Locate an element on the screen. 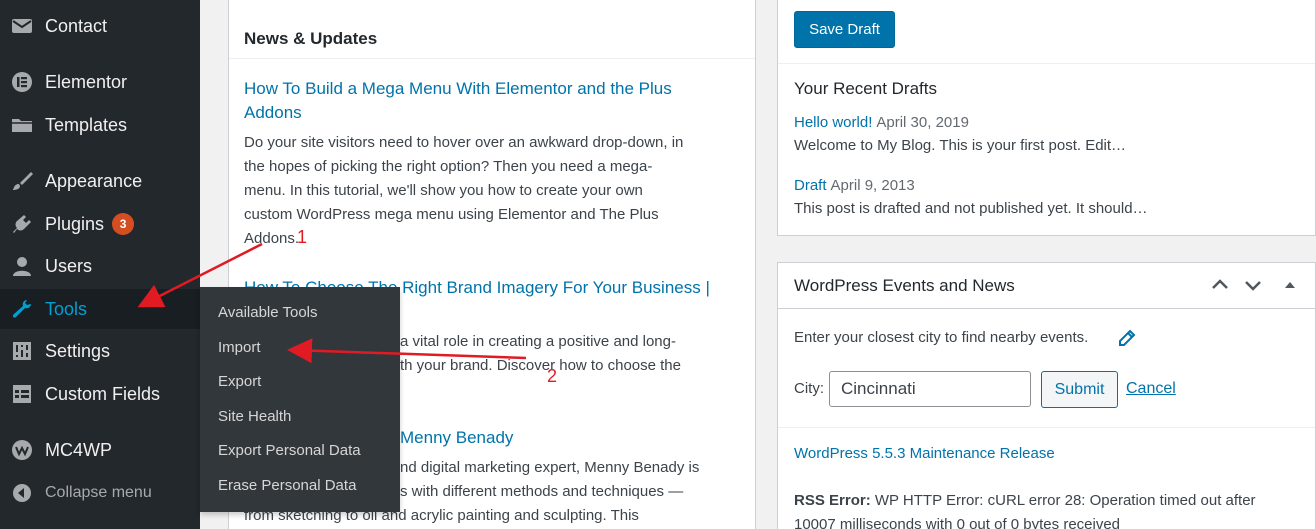 This screenshot has height=529, width=1316. sidebar-item-plugins: Plugins 3 is located at coordinates (100, 224).